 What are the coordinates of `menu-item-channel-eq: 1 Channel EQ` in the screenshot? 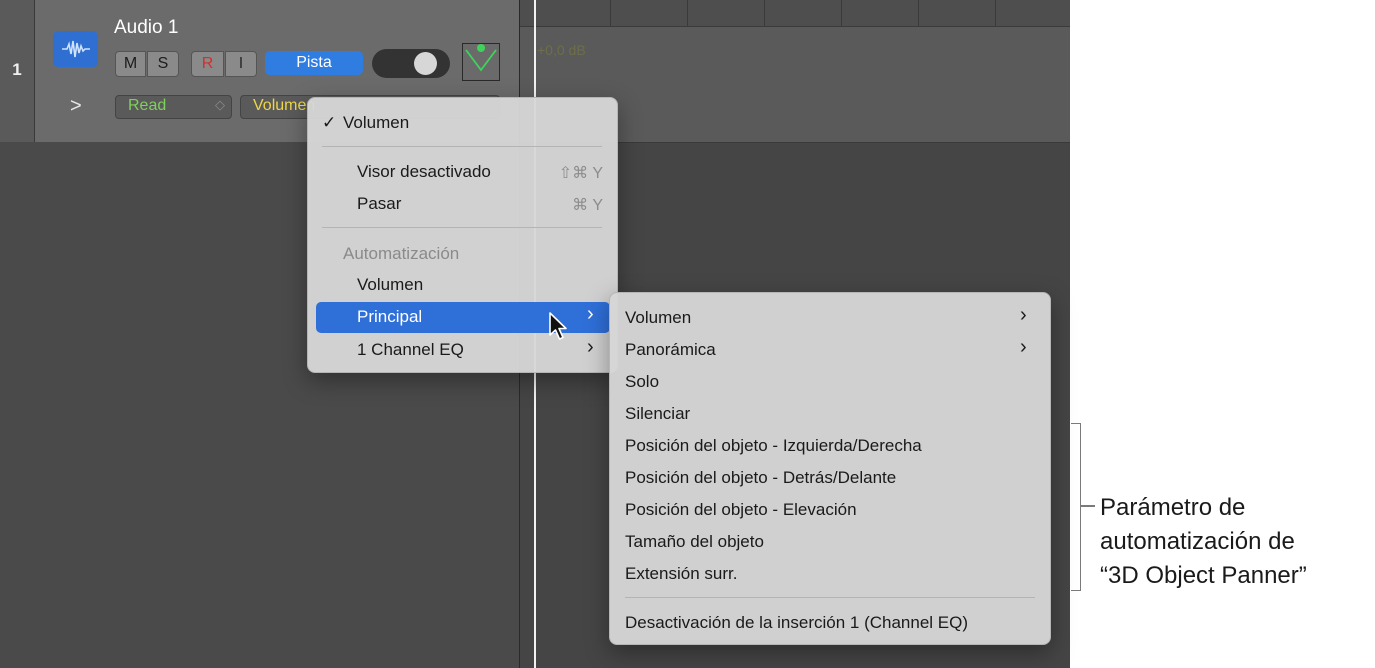 It's located at (410, 350).